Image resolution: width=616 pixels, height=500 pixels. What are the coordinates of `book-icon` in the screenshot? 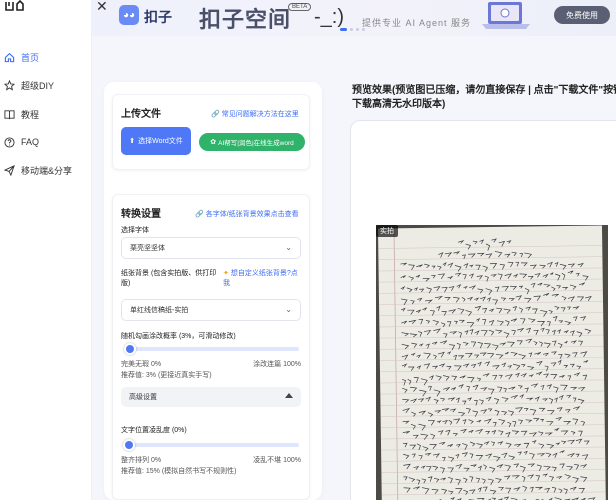 It's located at (9, 114).